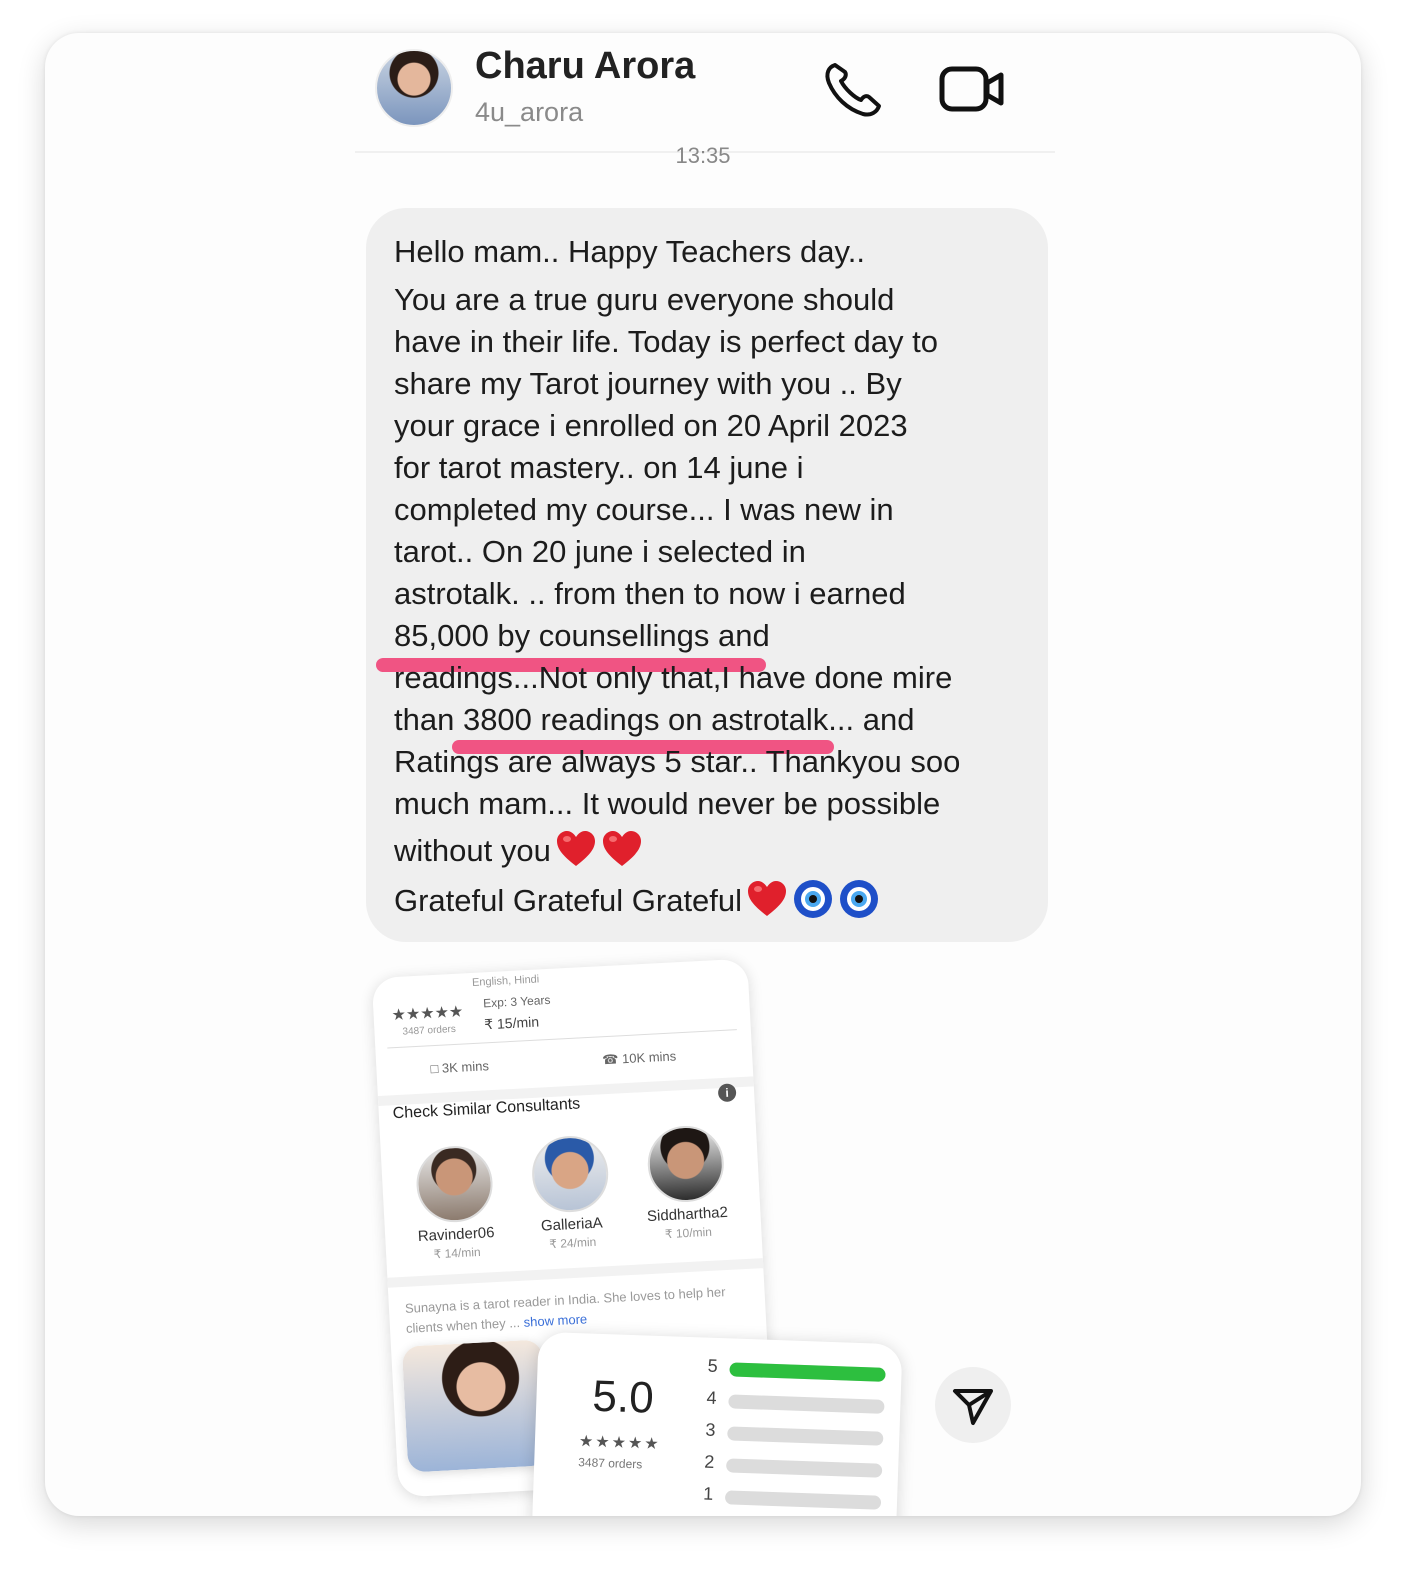 Image resolution: width=1415 pixels, height=1584 pixels. Describe the element at coordinates (688, 1233) in the screenshot. I see `consultant-rate: ₹ 10/min` at that location.